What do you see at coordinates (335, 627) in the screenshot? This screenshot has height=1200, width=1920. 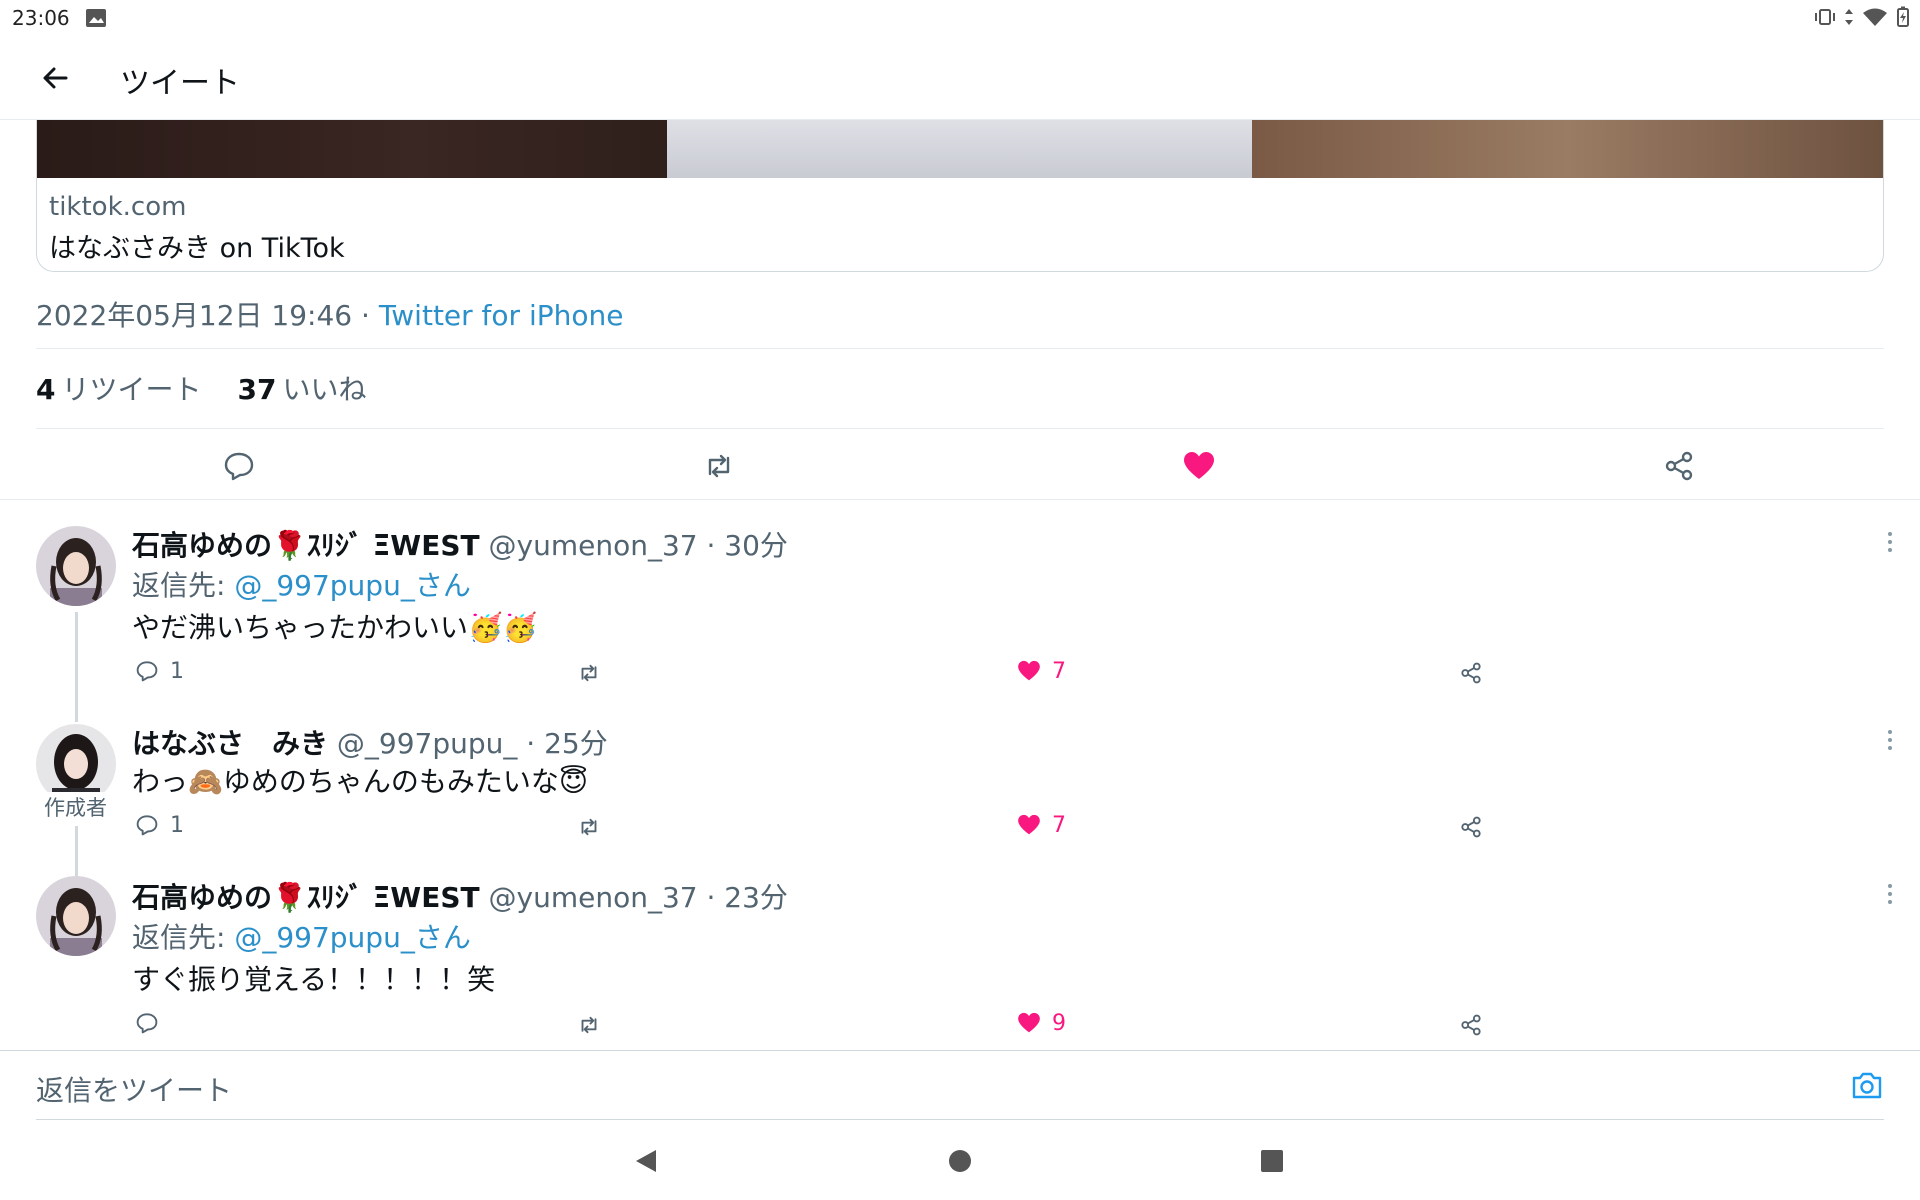 I see `reply-text: やだ沸いちゃったかわいい🥳🥳` at bounding box center [335, 627].